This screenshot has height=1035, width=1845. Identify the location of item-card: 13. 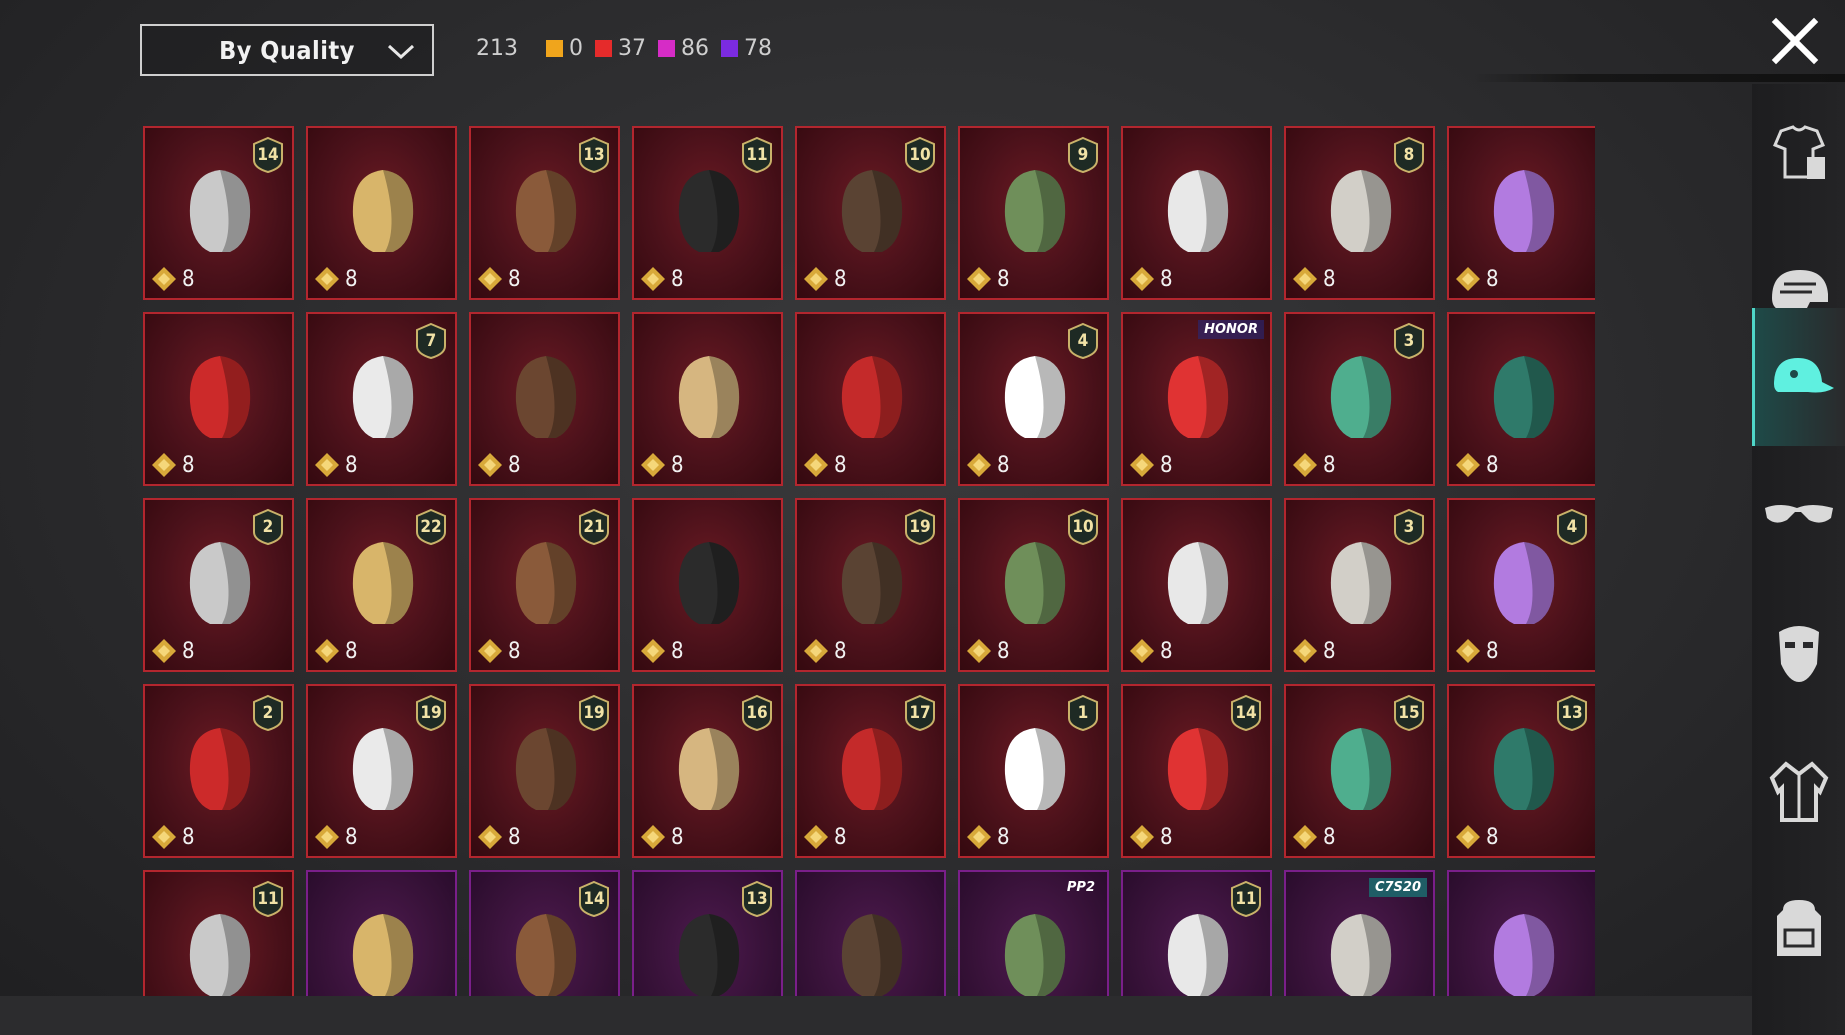
(707, 933).